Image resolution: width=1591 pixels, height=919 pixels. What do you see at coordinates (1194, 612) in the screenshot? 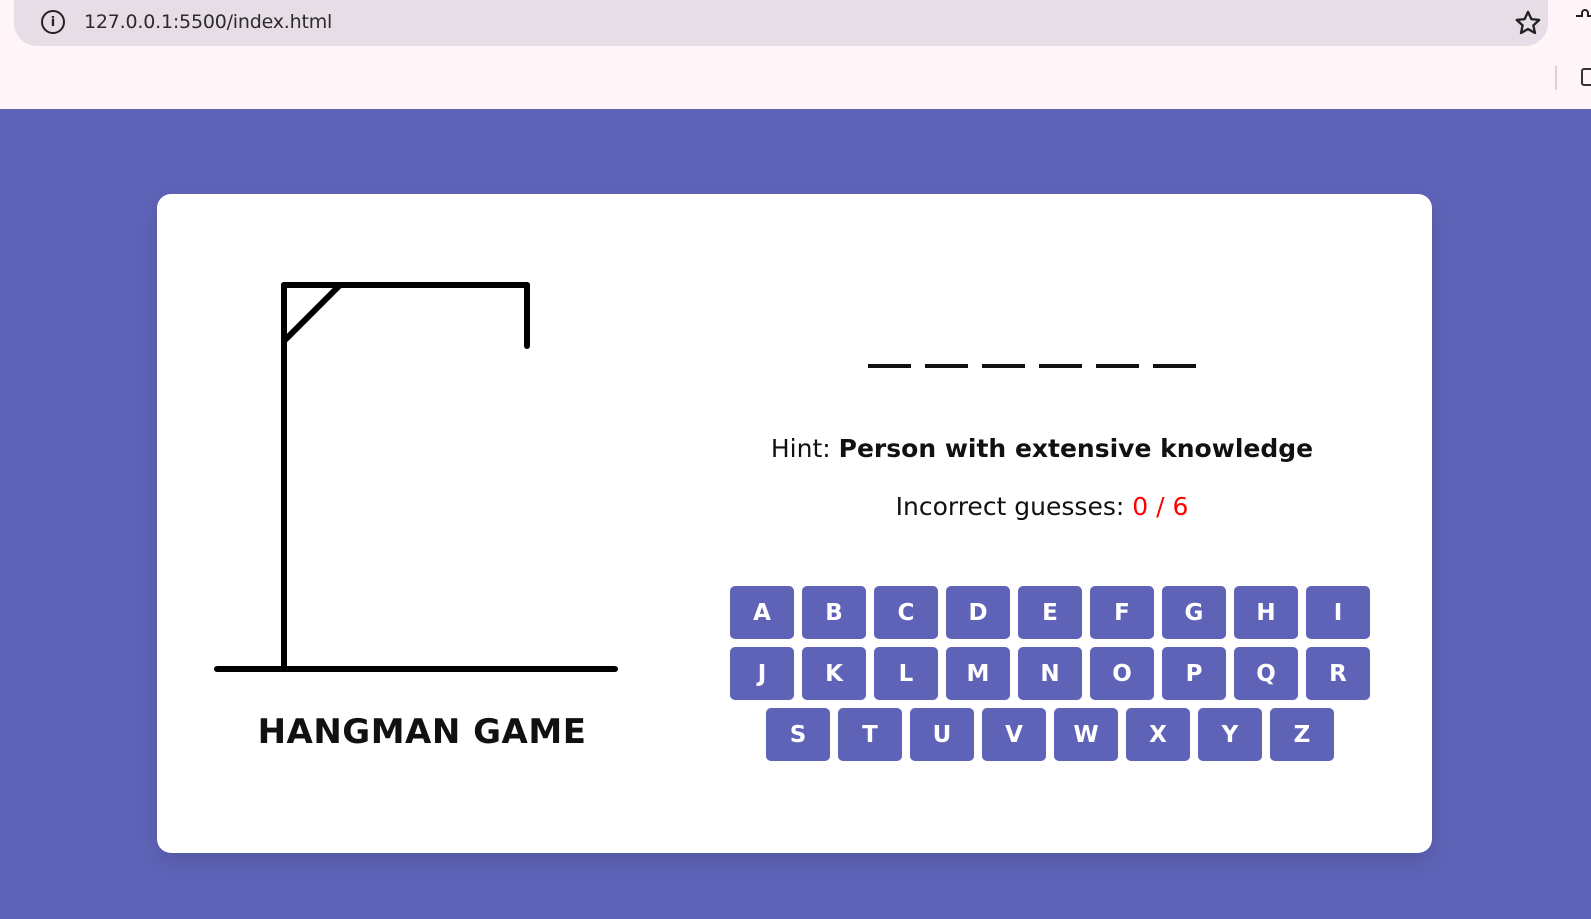
I see `key-g: G` at bounding box center [1194, 612].